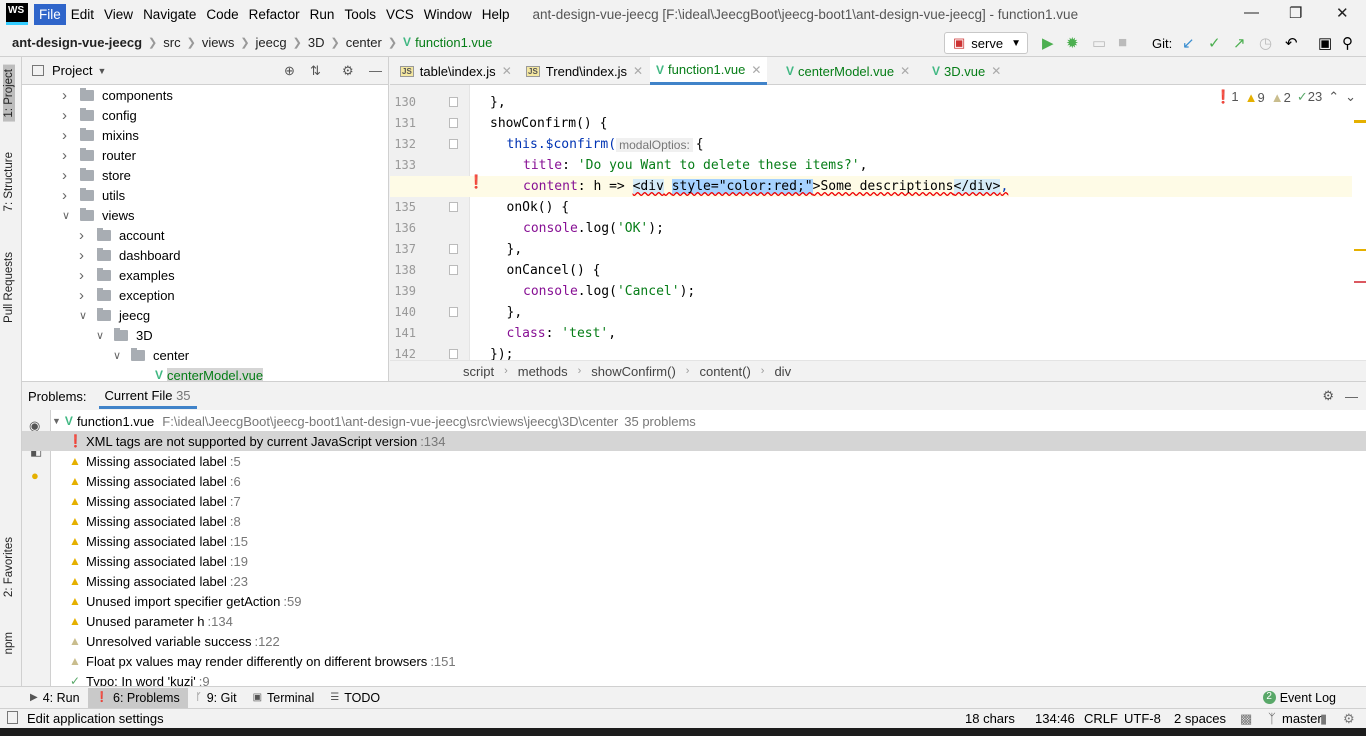  Describe the element at coordinates (1360, 250) in the screenshot. I see `scroll-marker` at that location.